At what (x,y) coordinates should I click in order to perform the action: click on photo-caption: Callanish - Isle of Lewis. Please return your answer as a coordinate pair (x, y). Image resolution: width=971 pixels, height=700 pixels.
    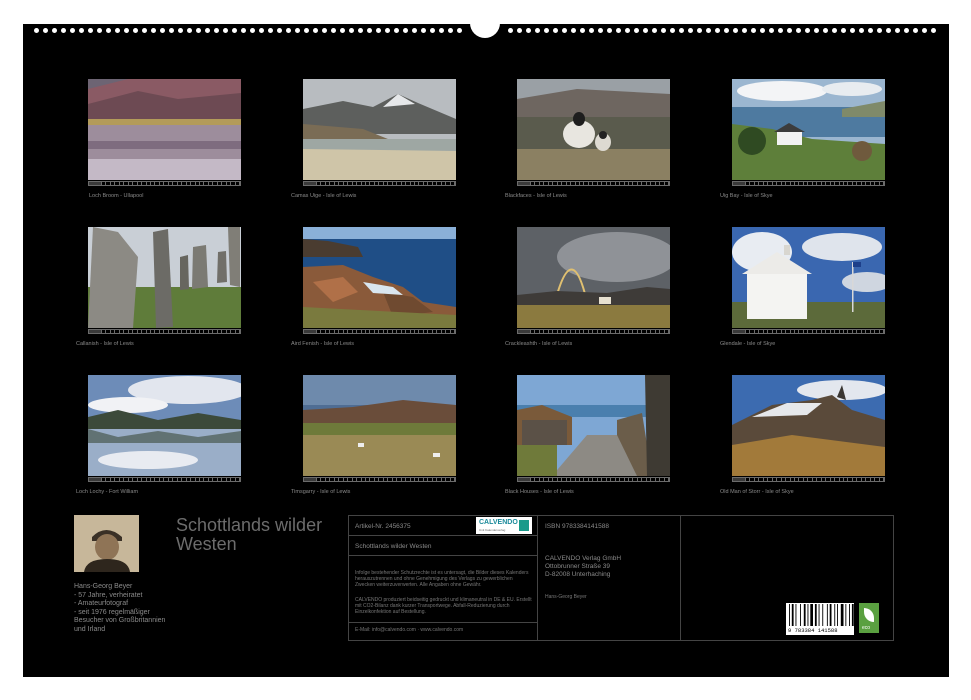
    Looking at the image, I should click on (105, 344).